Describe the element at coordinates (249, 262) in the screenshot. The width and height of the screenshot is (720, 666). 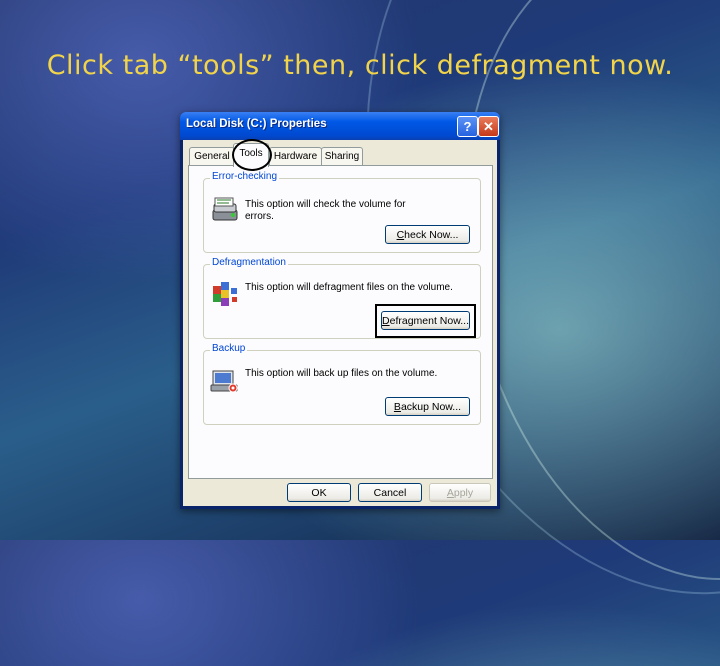
I see `group-label: Defragmentation` at that location.